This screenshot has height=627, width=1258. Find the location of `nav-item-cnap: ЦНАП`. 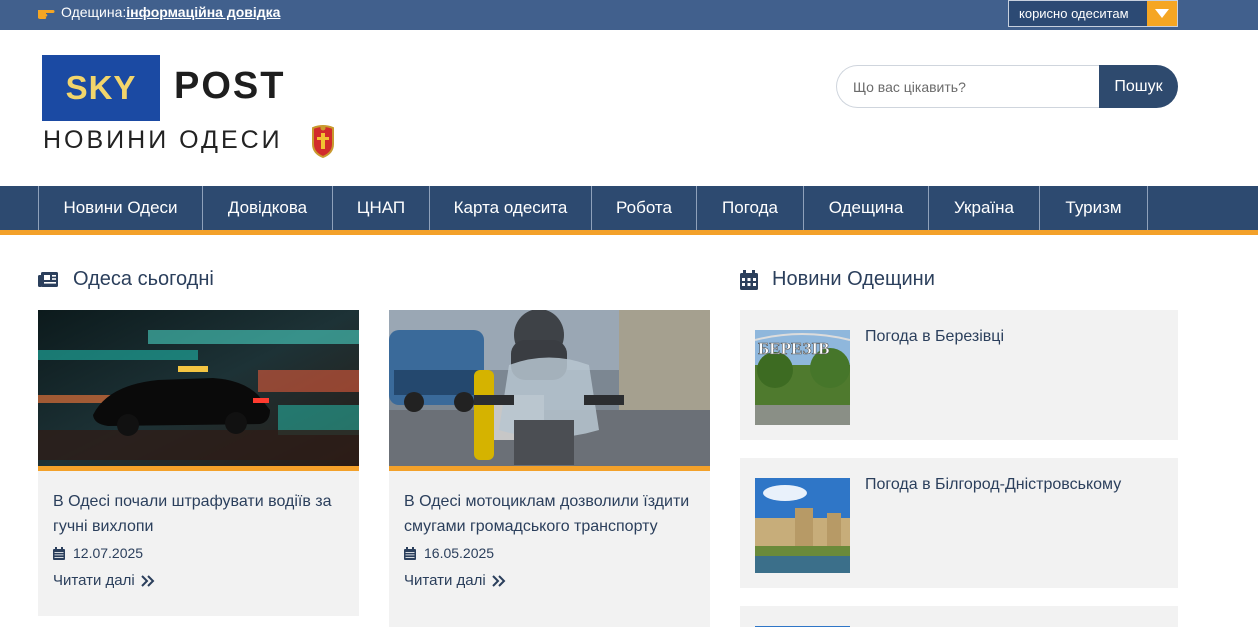

nav-item-cnap: ЦНАП is located at coordinates (381, 208).